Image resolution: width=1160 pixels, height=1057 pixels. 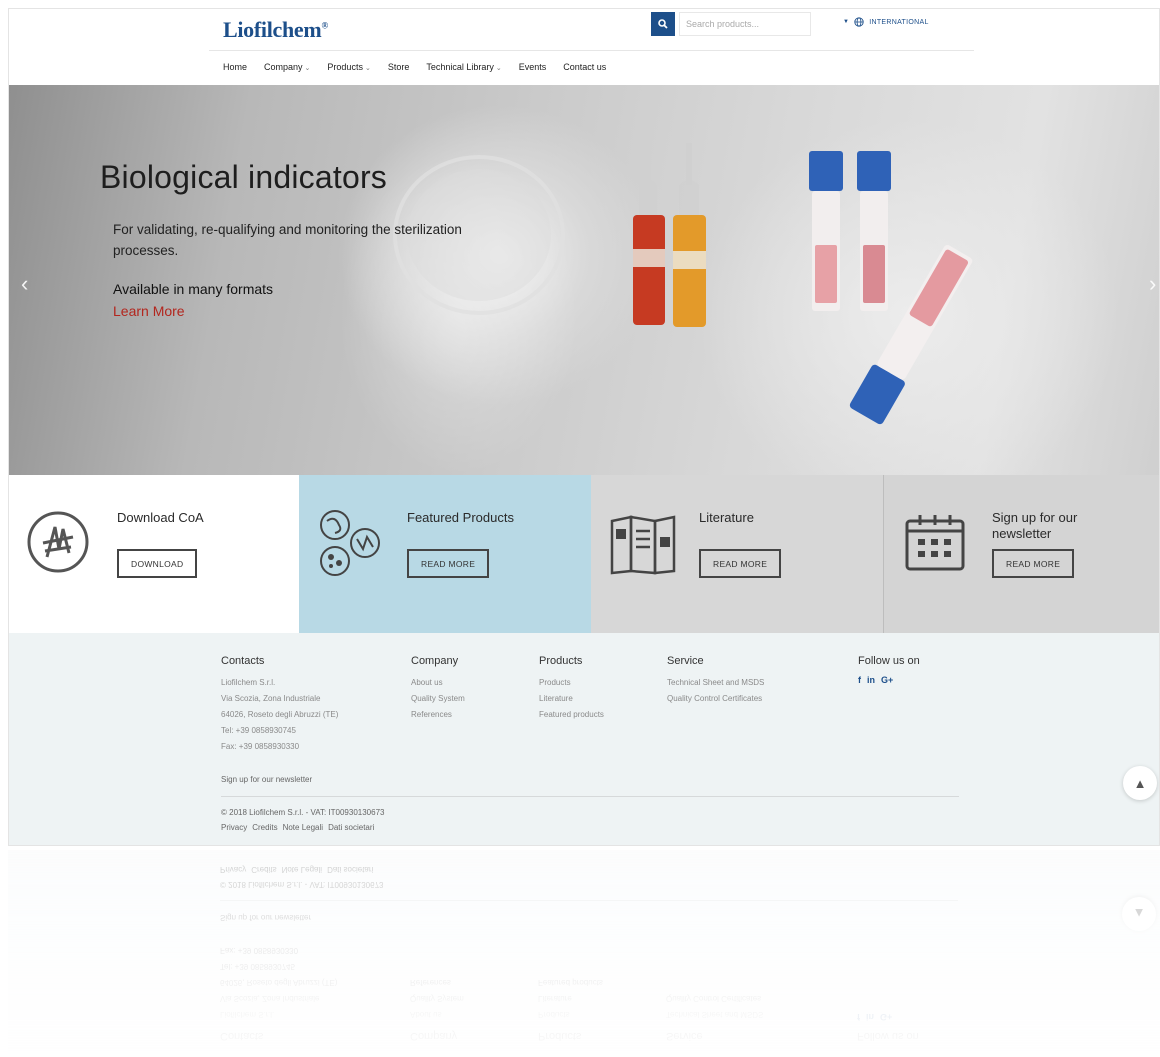 I want to click on calendar-icon, so click(x=935, y=543).